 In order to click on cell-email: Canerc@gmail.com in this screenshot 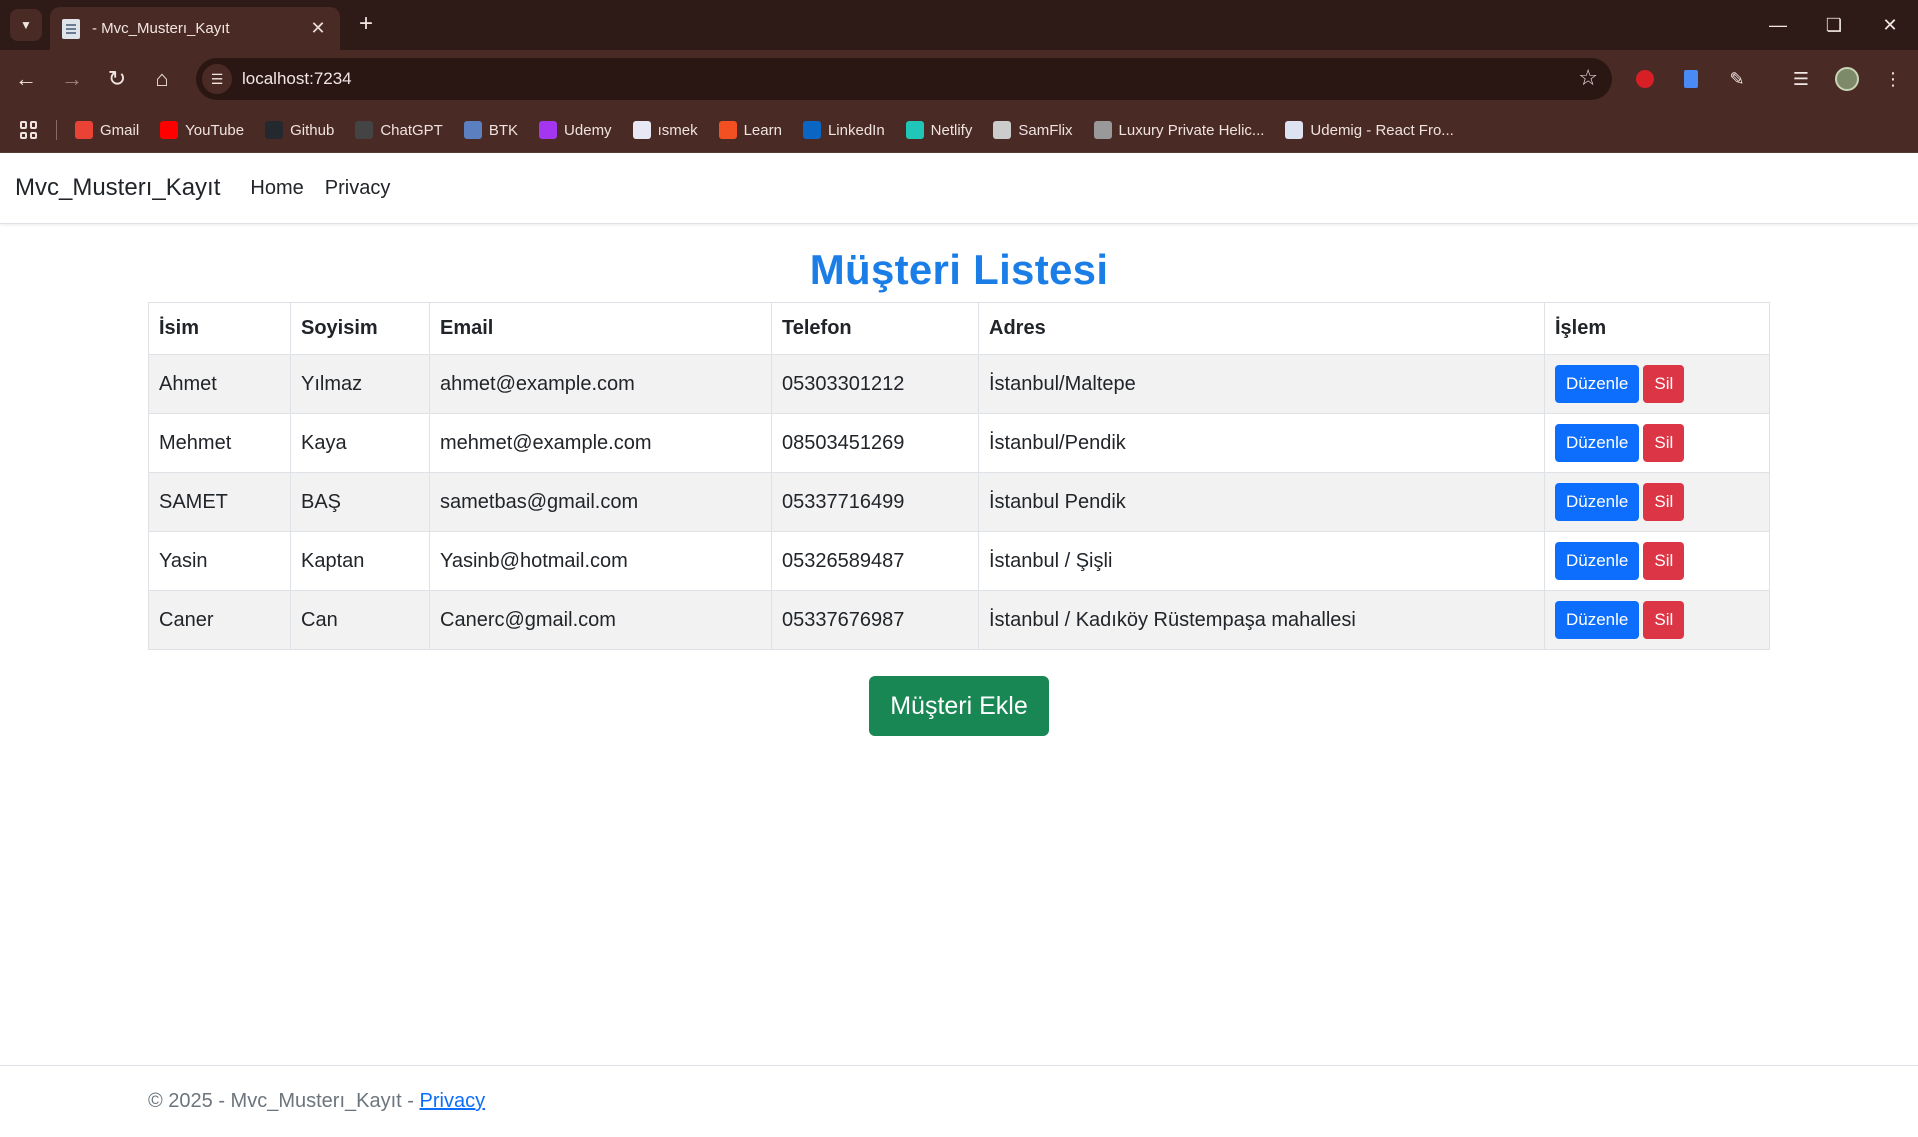, I will do `click(600, 620)`.